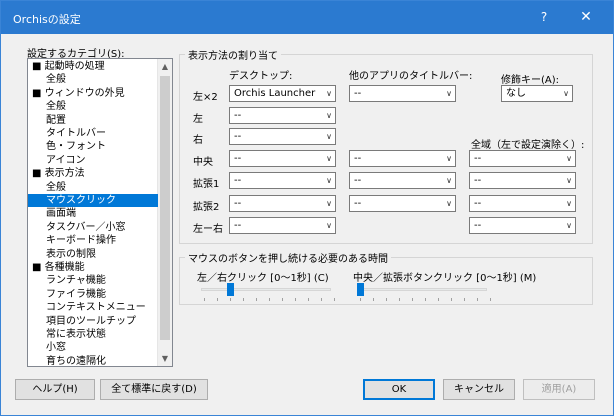  Describe the element at coordinates (93, 240) in the screenshot. I see `tree-item: キーボード操作` at that location.